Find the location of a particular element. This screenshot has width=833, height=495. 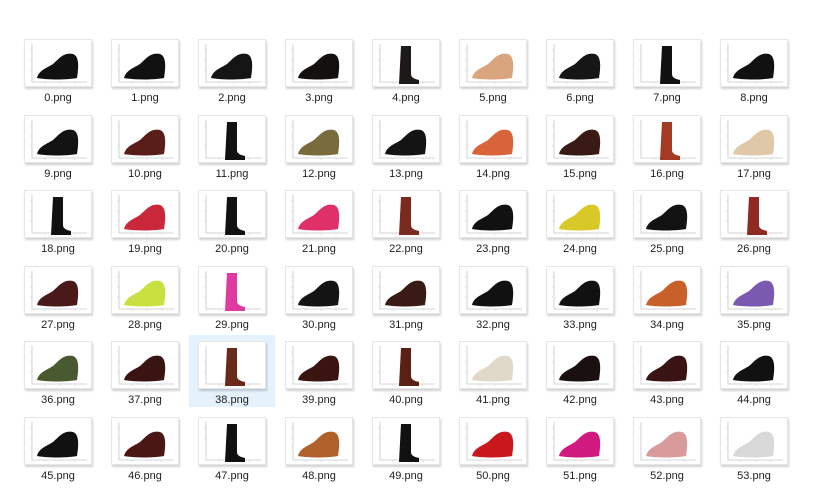

black-red-shoe-thumbnail is located at coordinates (580, 365).